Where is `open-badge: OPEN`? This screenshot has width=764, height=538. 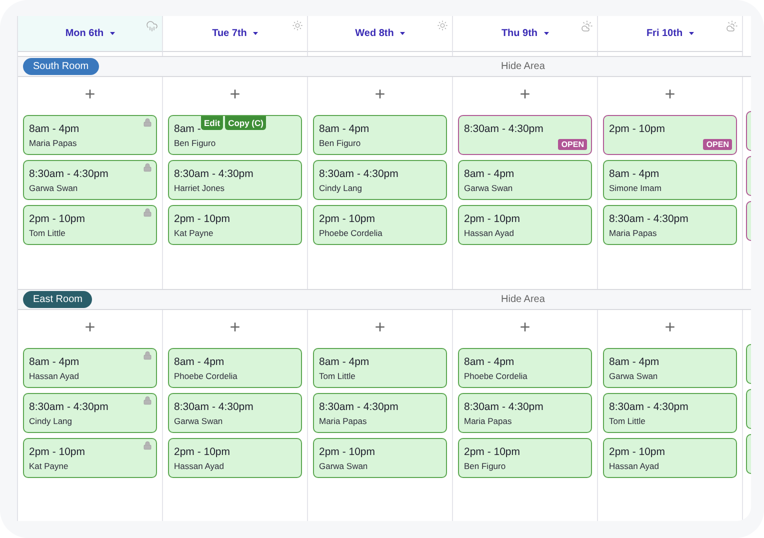
open-badge: OPEN is located at coordinates (572, 144).